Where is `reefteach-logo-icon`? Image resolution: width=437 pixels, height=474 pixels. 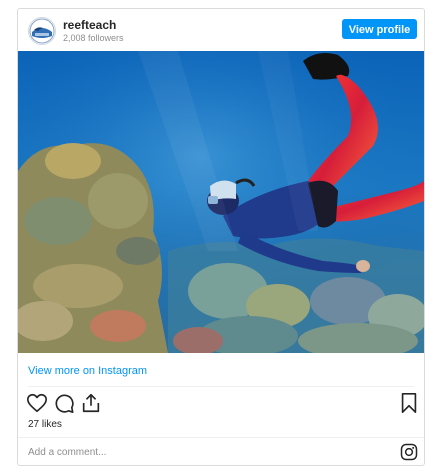
reefteach-logo-icon is located at coordinates (42, 31).